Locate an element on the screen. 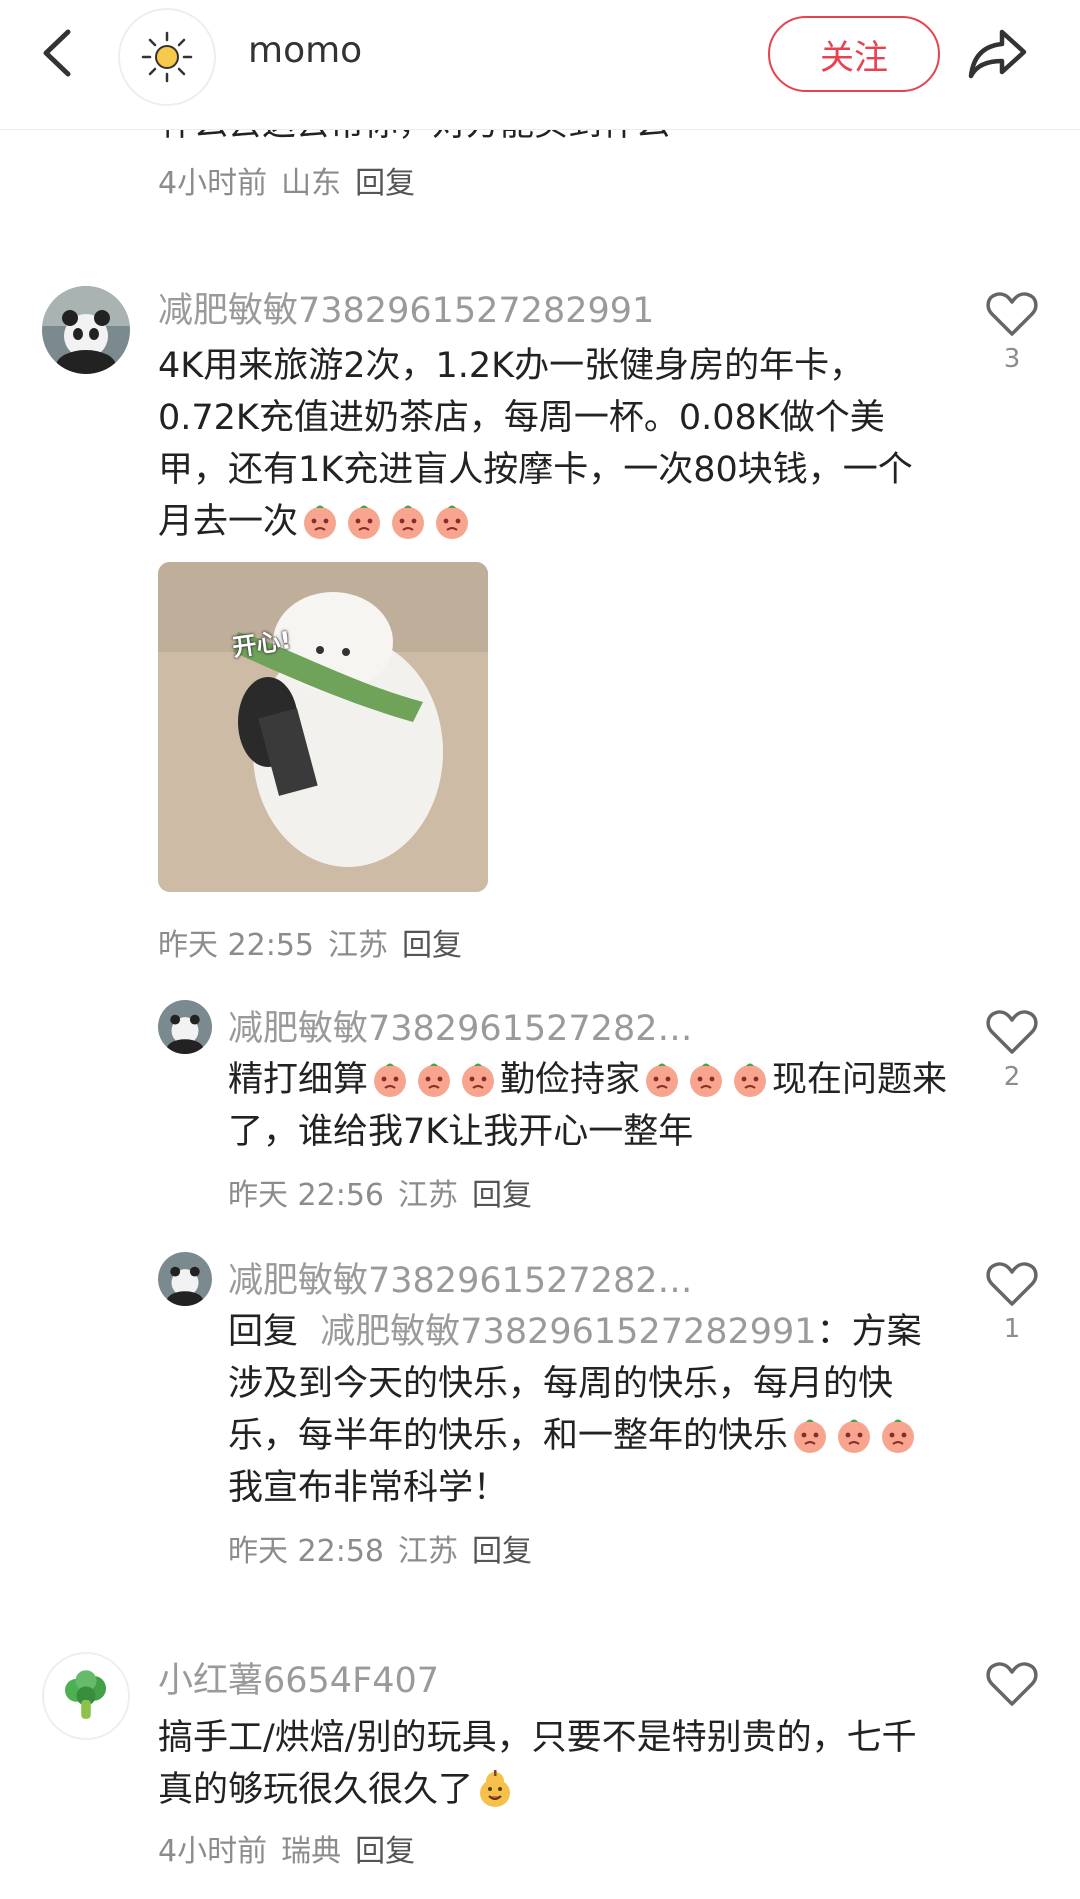 The image size is (1080, 1899). reply-target-username: 减肥敏敏7382961527282991 is located at coordinates (568, 1332).